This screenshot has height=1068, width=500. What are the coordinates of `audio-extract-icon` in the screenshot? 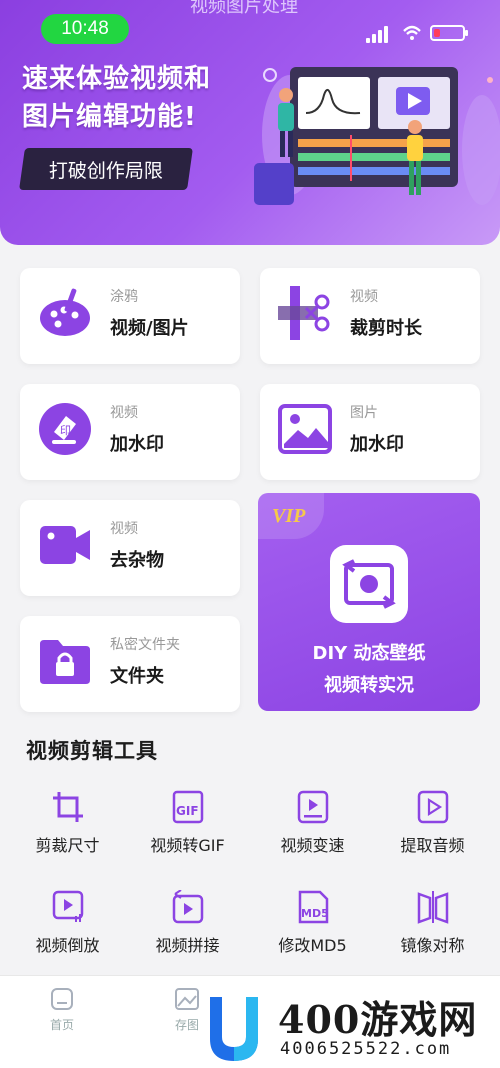 It's located at (433, 807).